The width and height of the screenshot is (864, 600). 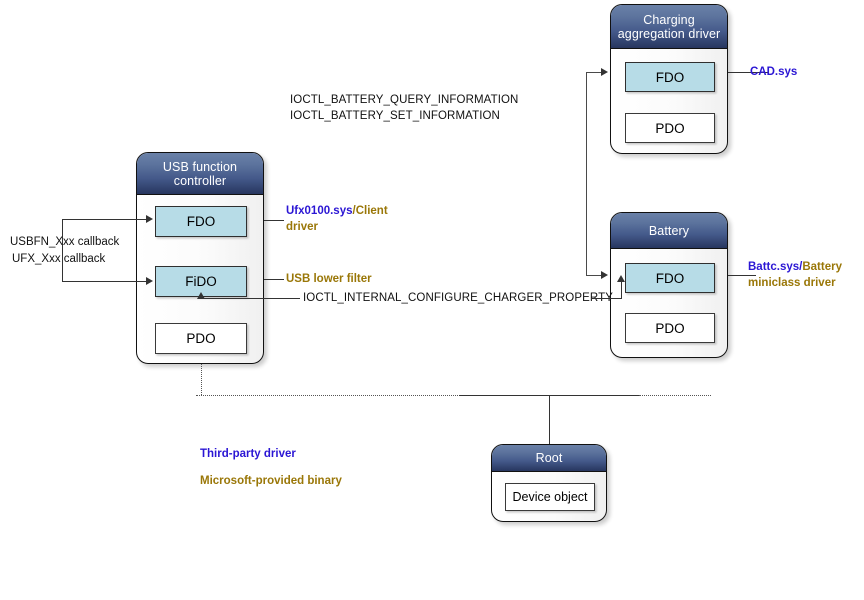 What do you see at coordinates (621, 278) in the screenshot?
I see `ioctl-charger-arrowhead-battery` at bounding box center [621, 278].